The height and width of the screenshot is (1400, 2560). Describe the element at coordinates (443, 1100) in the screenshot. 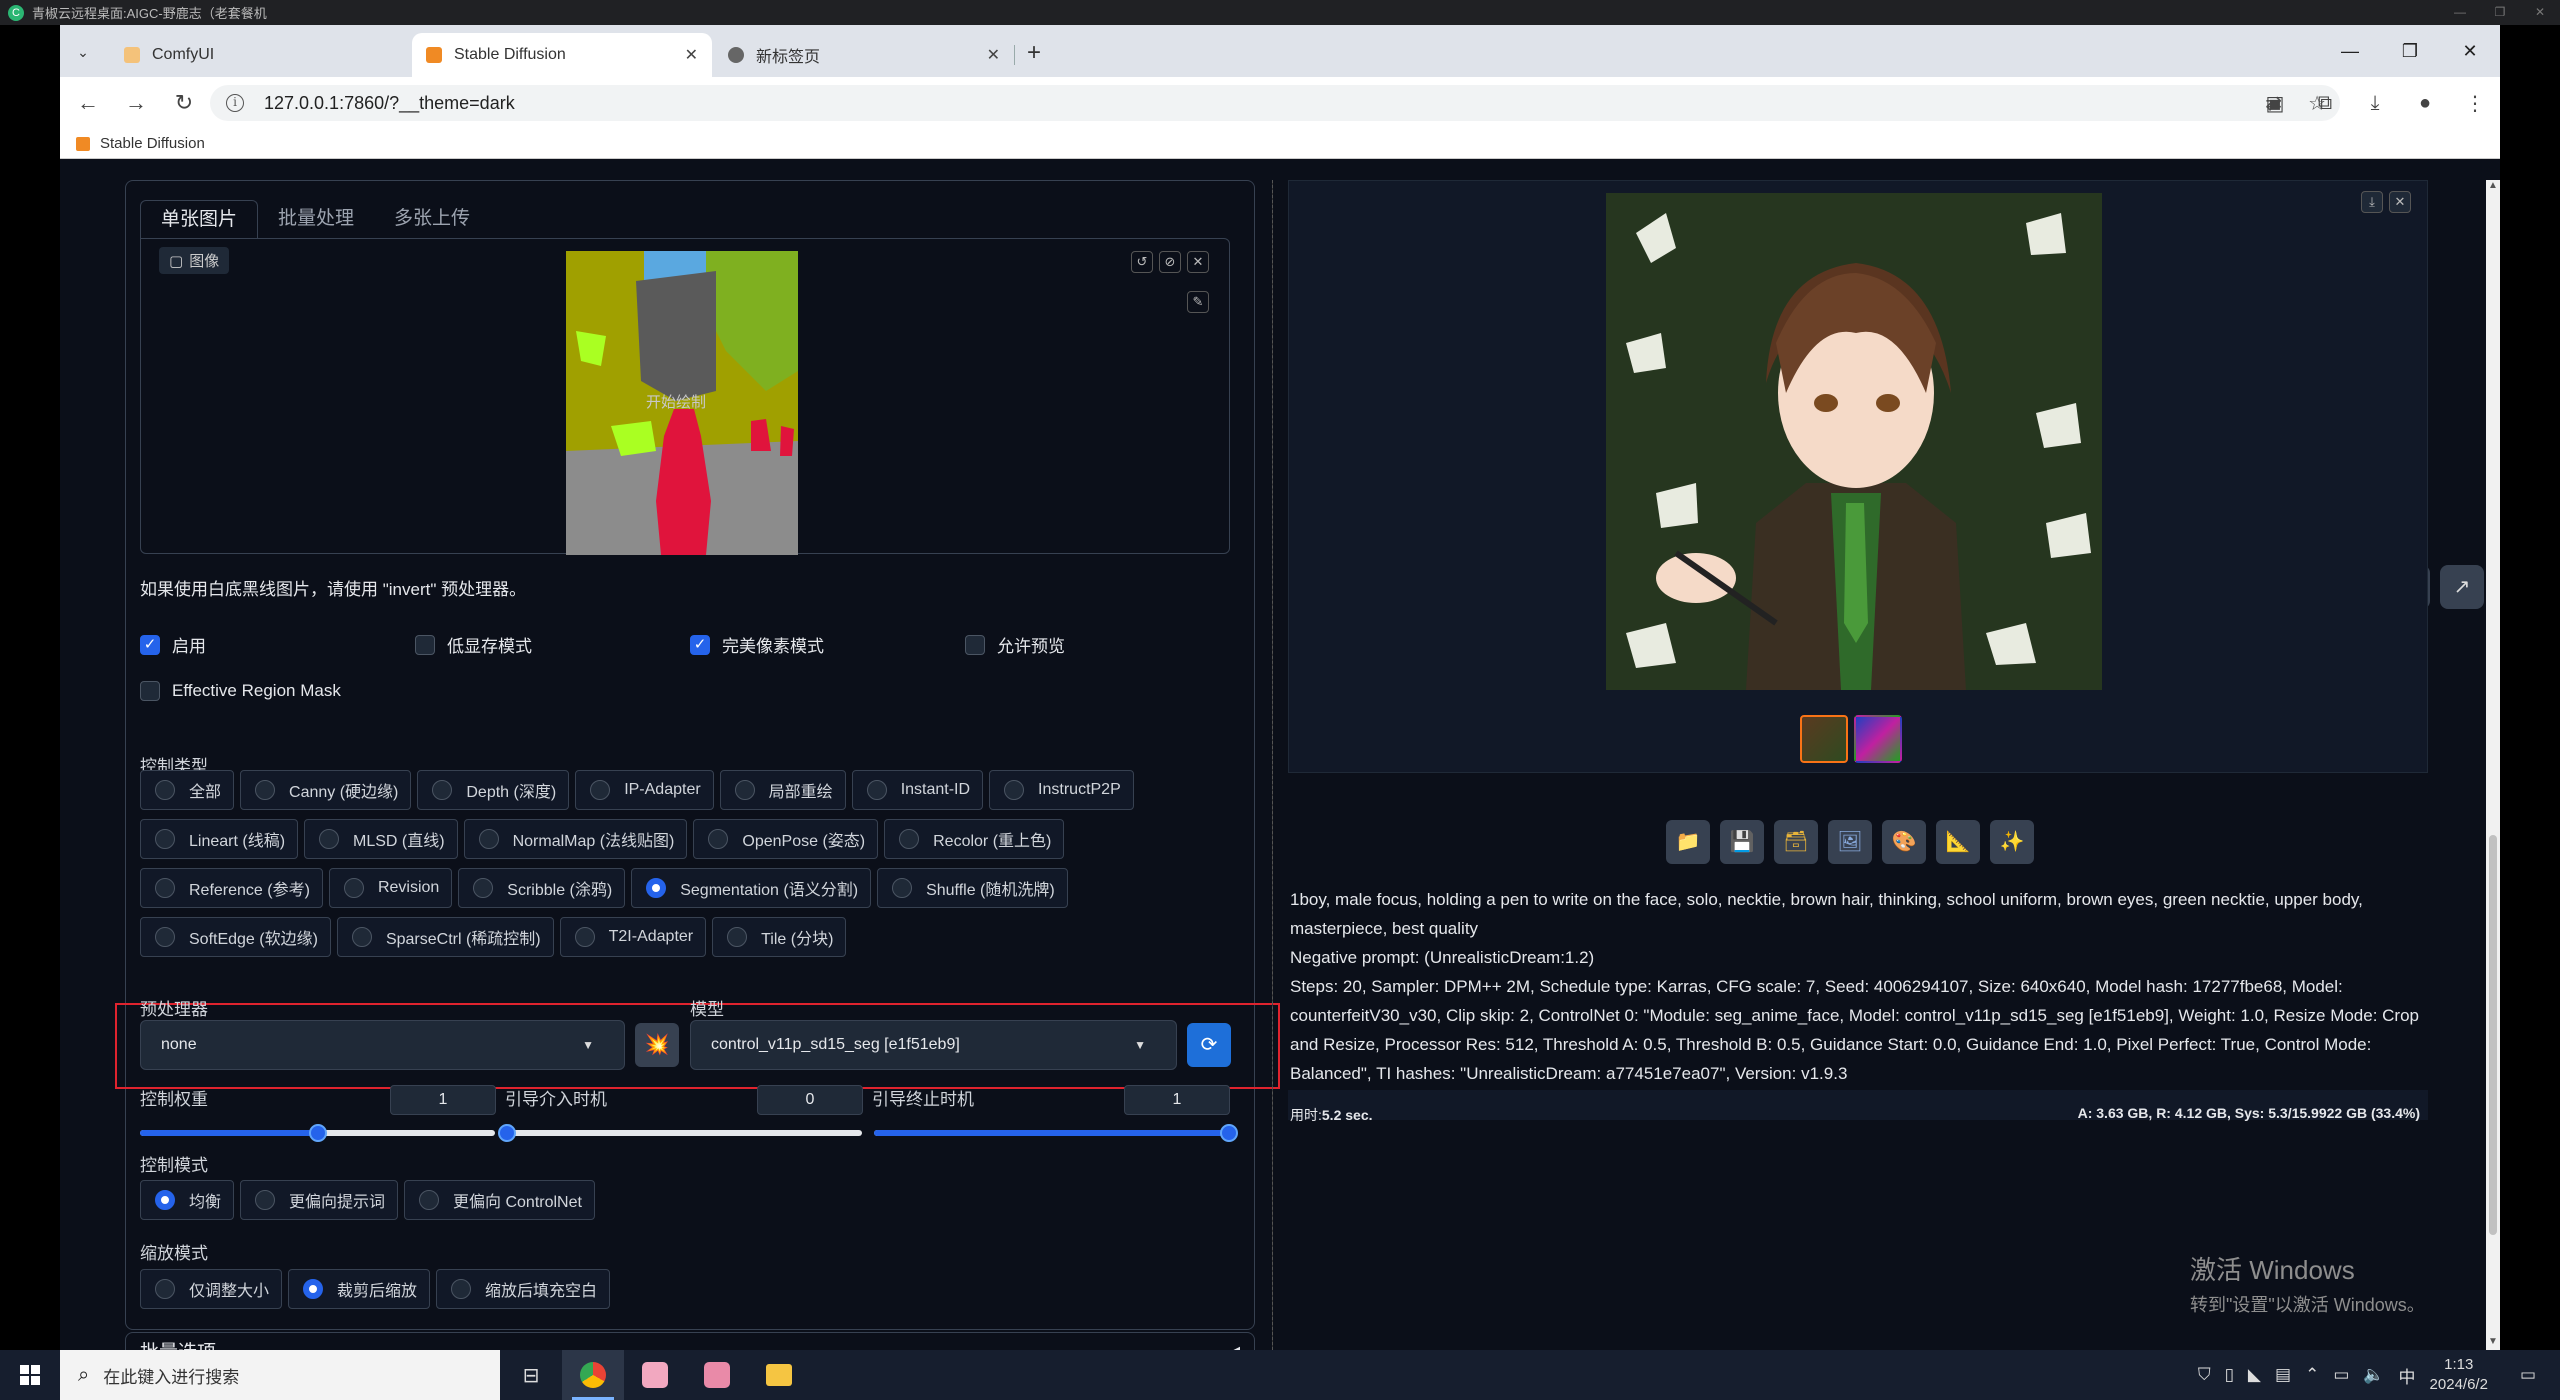

I see `weight-input: 1` at that location.